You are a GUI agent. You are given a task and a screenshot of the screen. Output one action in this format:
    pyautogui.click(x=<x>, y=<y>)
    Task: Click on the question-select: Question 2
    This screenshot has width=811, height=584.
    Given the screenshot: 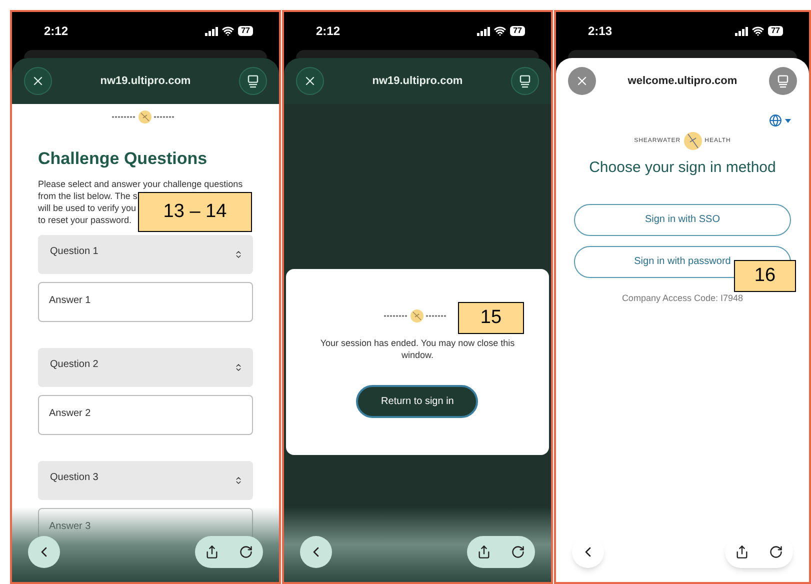 What is the action you would take?
    pyautogui.click(x=145, y=367)
    